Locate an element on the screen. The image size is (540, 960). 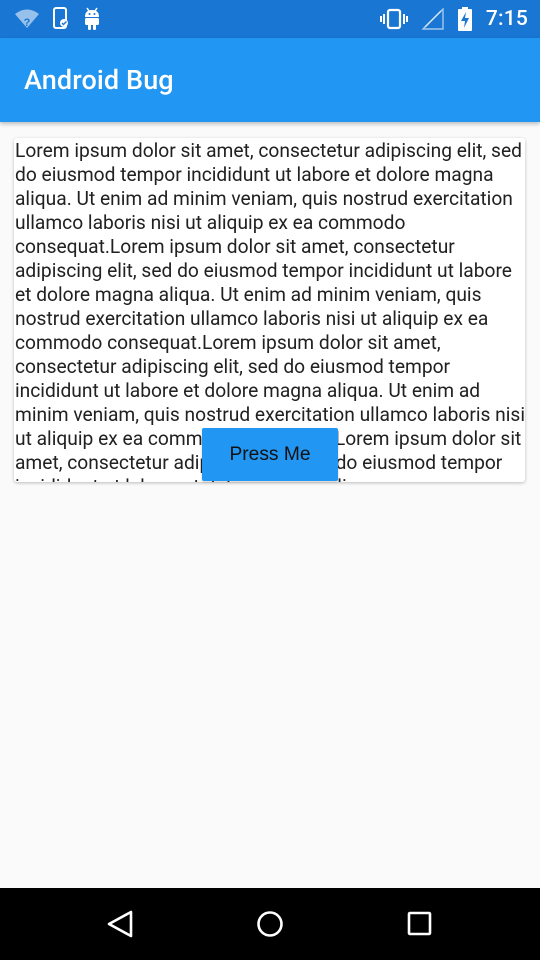
navigation-bar is located at coordinates (270, 924).